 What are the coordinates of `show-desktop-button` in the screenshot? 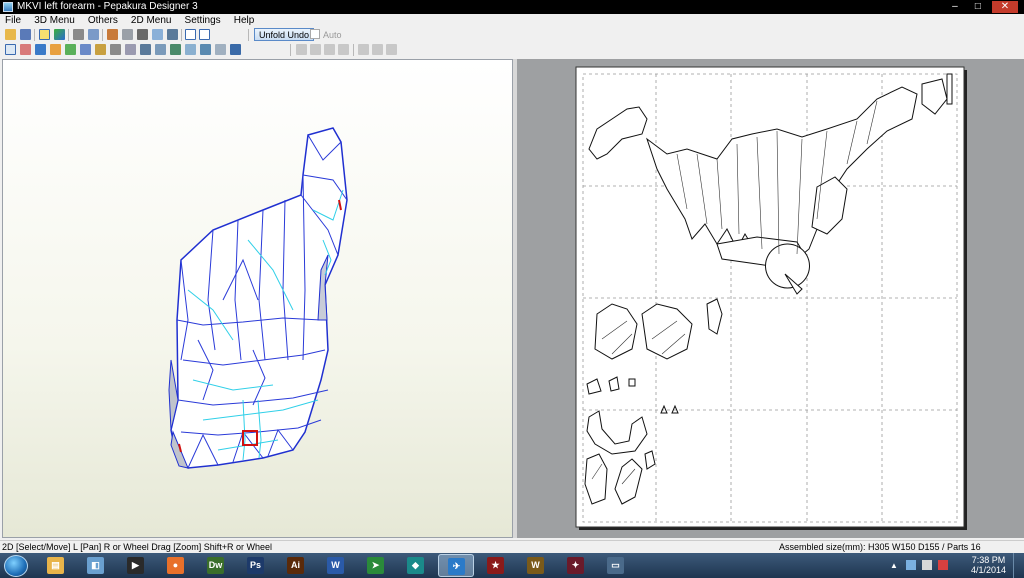 It's located at (1018, 565).